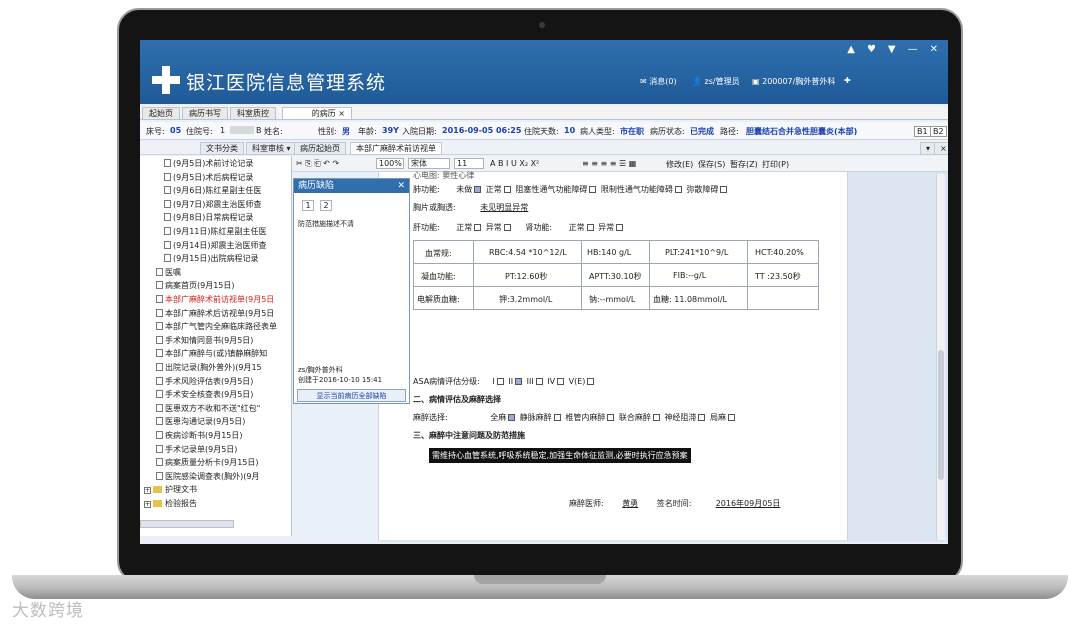 This screenshot has width=1080, height=627. I want to click on font-select: 宋体, so click(429, 163).